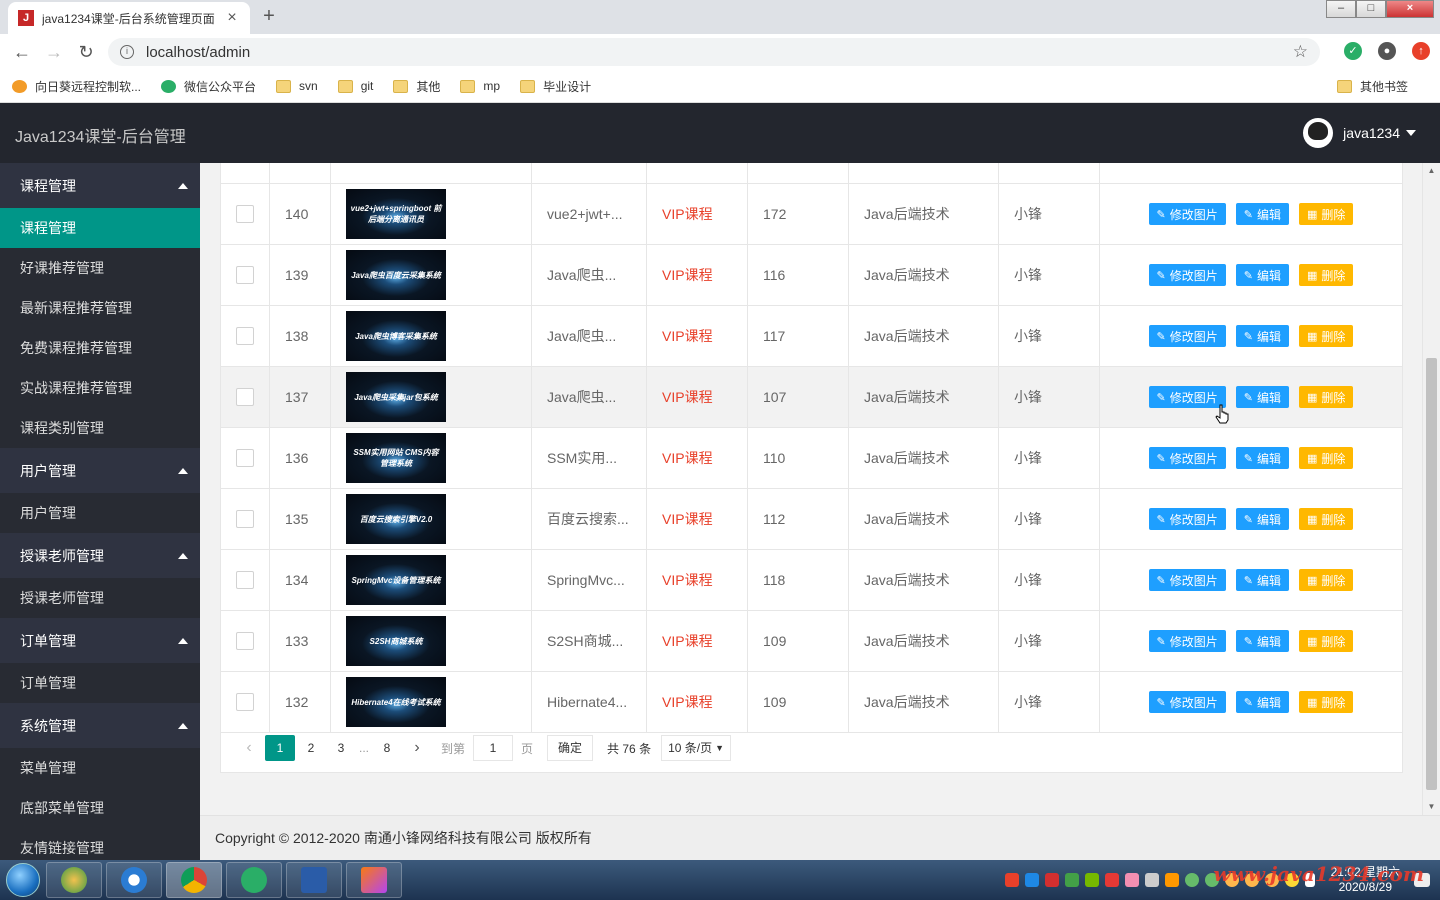  What do you see at coordinates (1071, 880) in the screenshot?
I see `tray-shield-icon` at bounding box center [1071, 880].